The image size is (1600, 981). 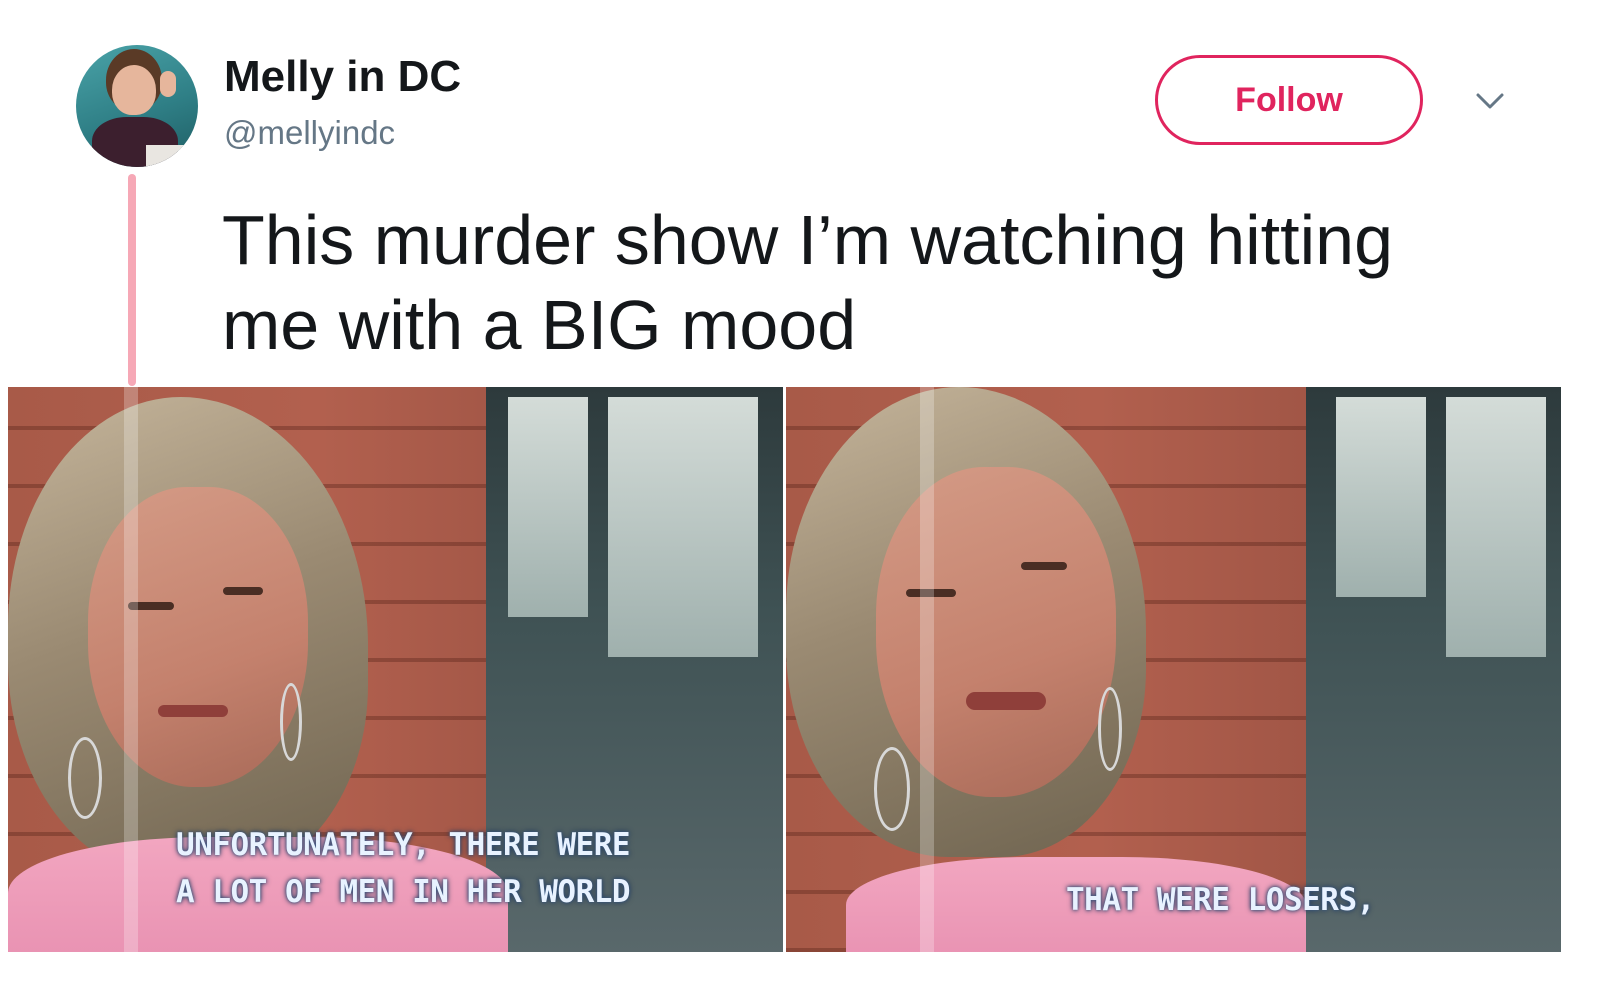 I want to click on chevron-down-icon, so click(x=1490, y=101).